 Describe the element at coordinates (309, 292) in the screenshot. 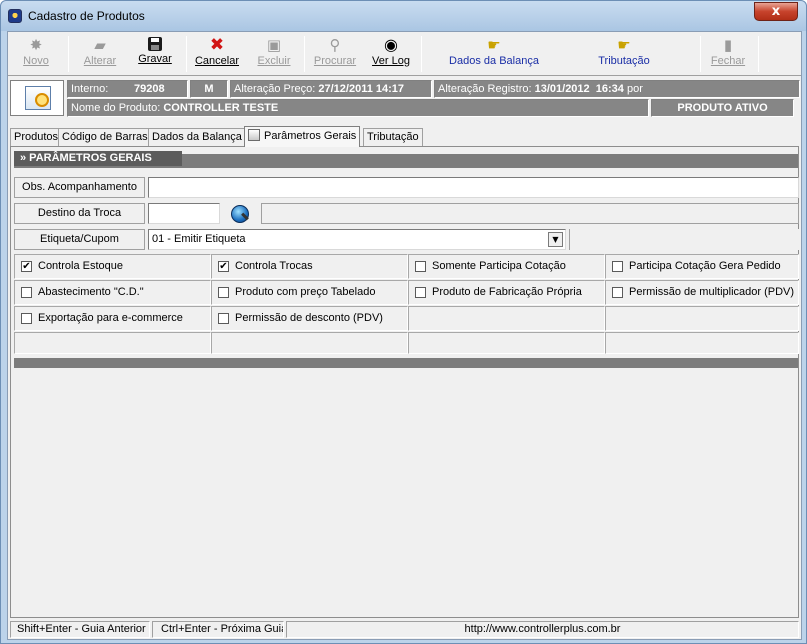

I see `produto-preco-tabelado-checkbox: Produto com preço Tabelado` at that location.